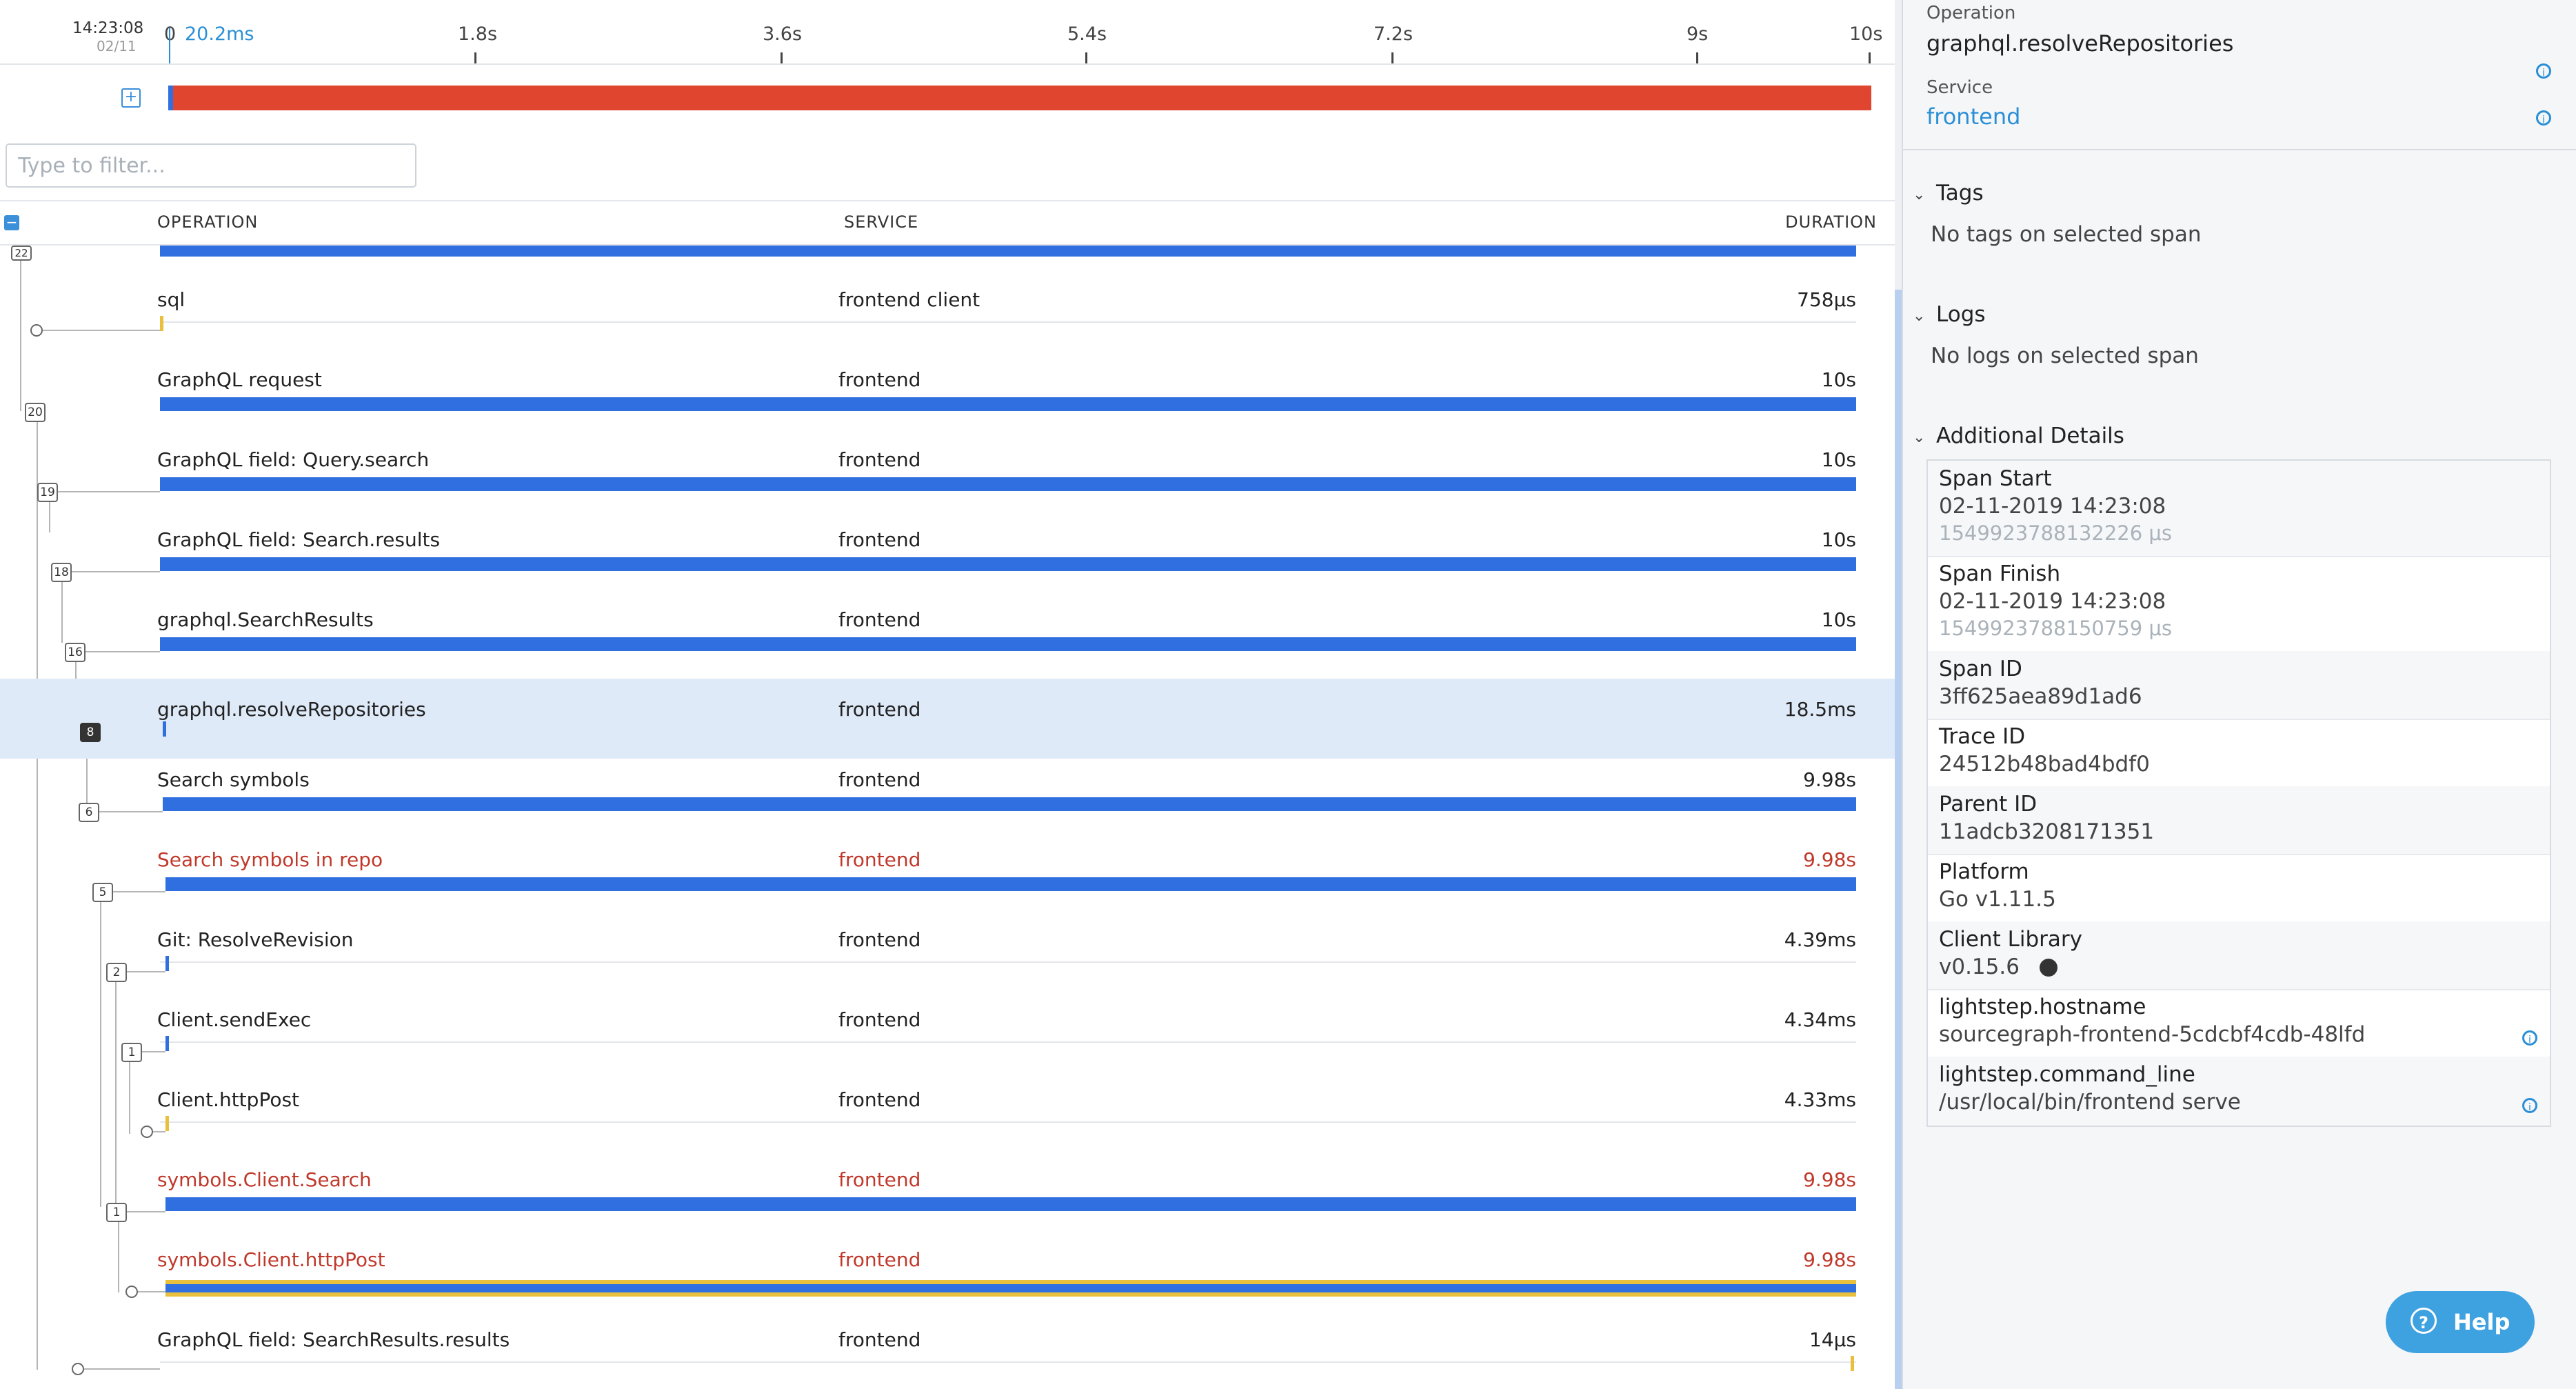  I want to click on span-row-error: symbols.Client.httpPost frontend 9.98s, so click(947, 1269).